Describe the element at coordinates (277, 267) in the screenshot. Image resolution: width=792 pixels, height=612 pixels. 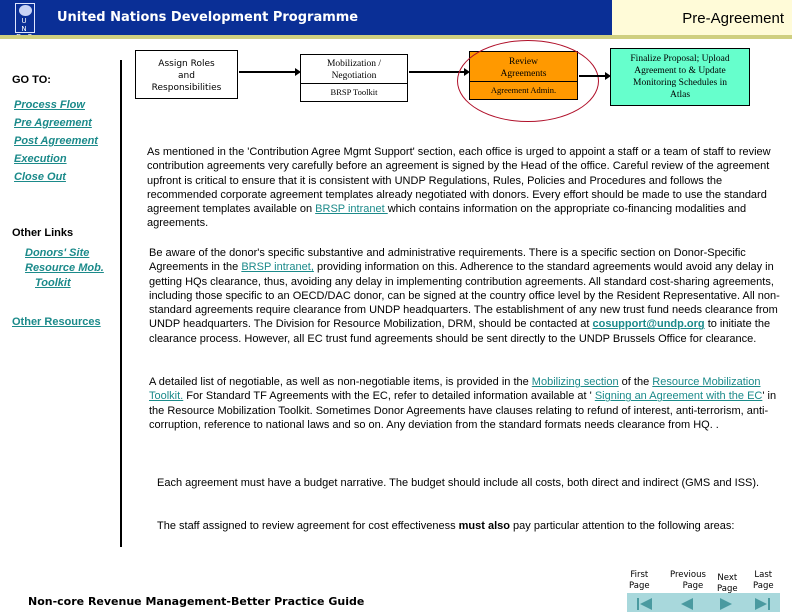
I see `link-brsp-intranet-2: BRSP intranet,` at that location.